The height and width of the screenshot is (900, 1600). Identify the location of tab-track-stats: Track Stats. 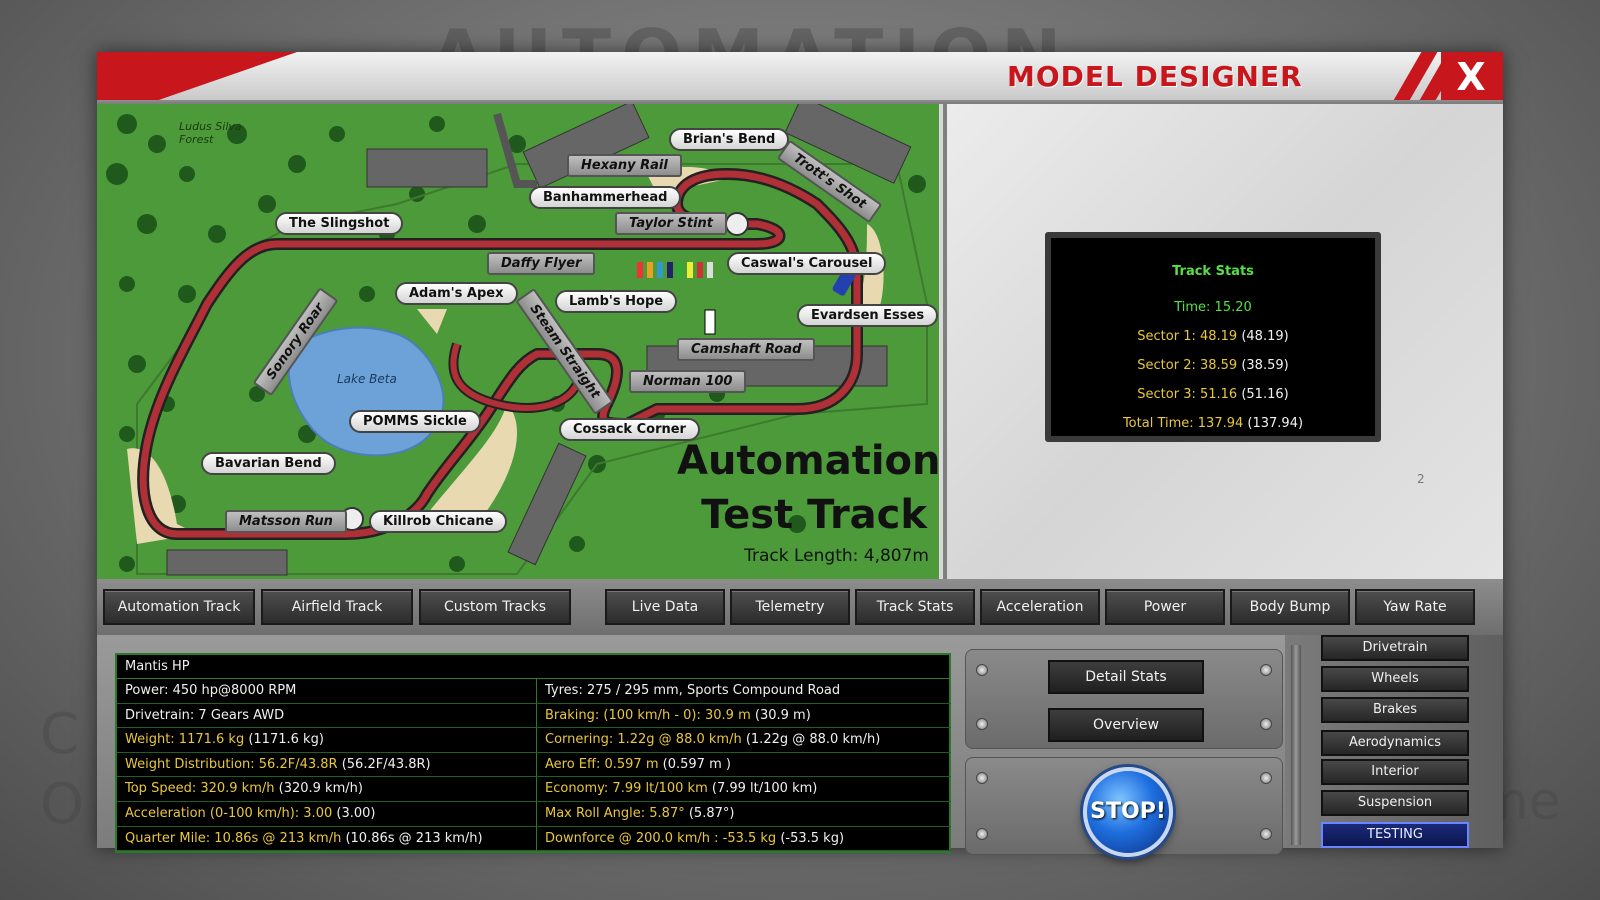
(915, 607).